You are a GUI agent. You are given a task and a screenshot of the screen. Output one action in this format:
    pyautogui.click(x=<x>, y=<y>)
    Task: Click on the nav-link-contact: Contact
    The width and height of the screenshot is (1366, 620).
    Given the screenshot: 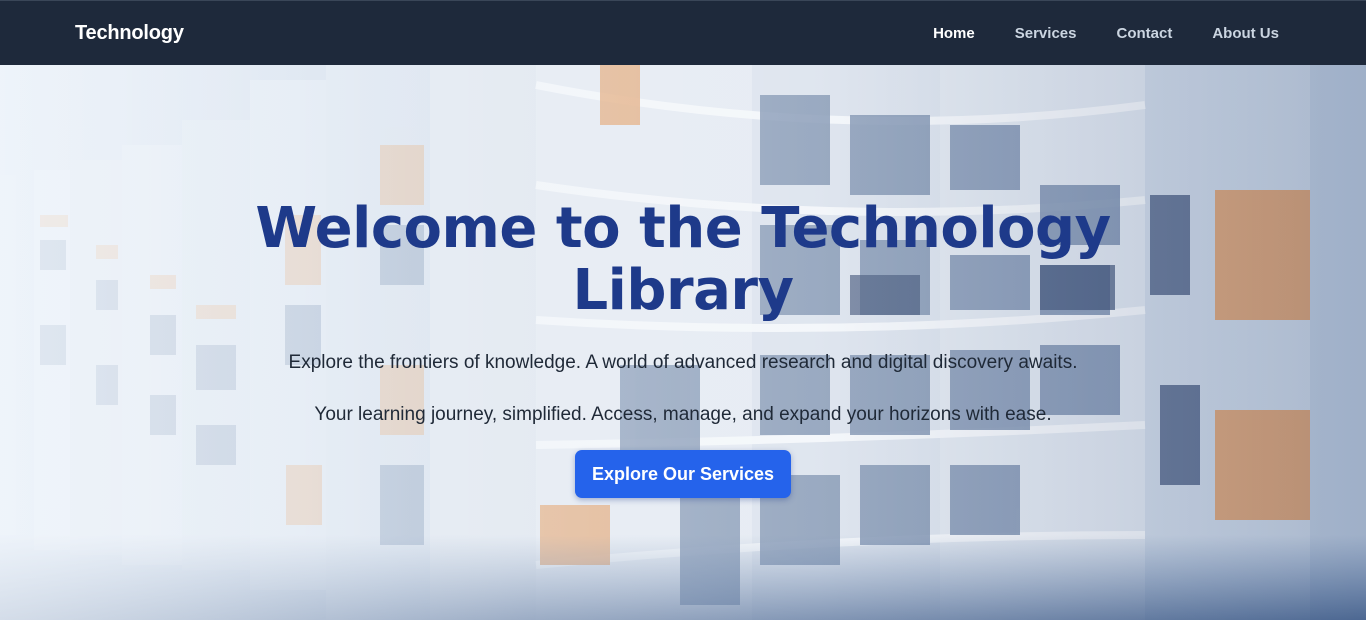 What is the action you would take?
    pyautogui.click(x=1144, y=33)
    